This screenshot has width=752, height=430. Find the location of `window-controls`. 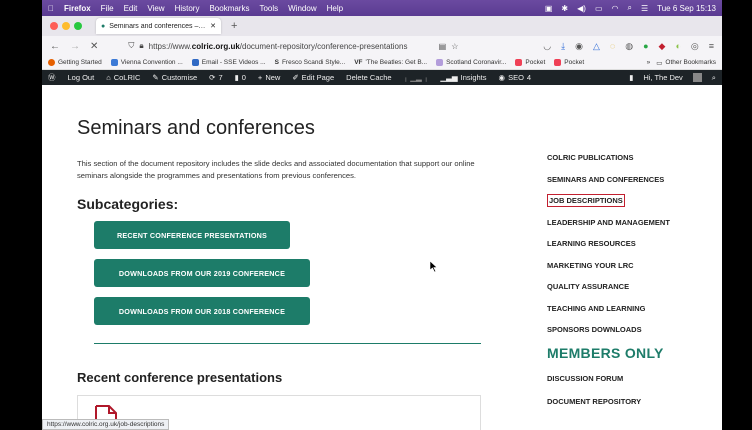

window-controls is located at coordinates (66, 26).